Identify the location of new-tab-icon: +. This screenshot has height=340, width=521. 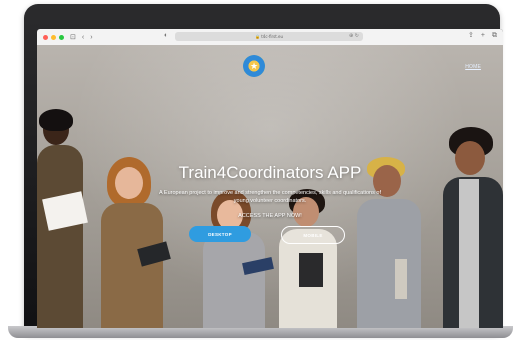
(483, 35).